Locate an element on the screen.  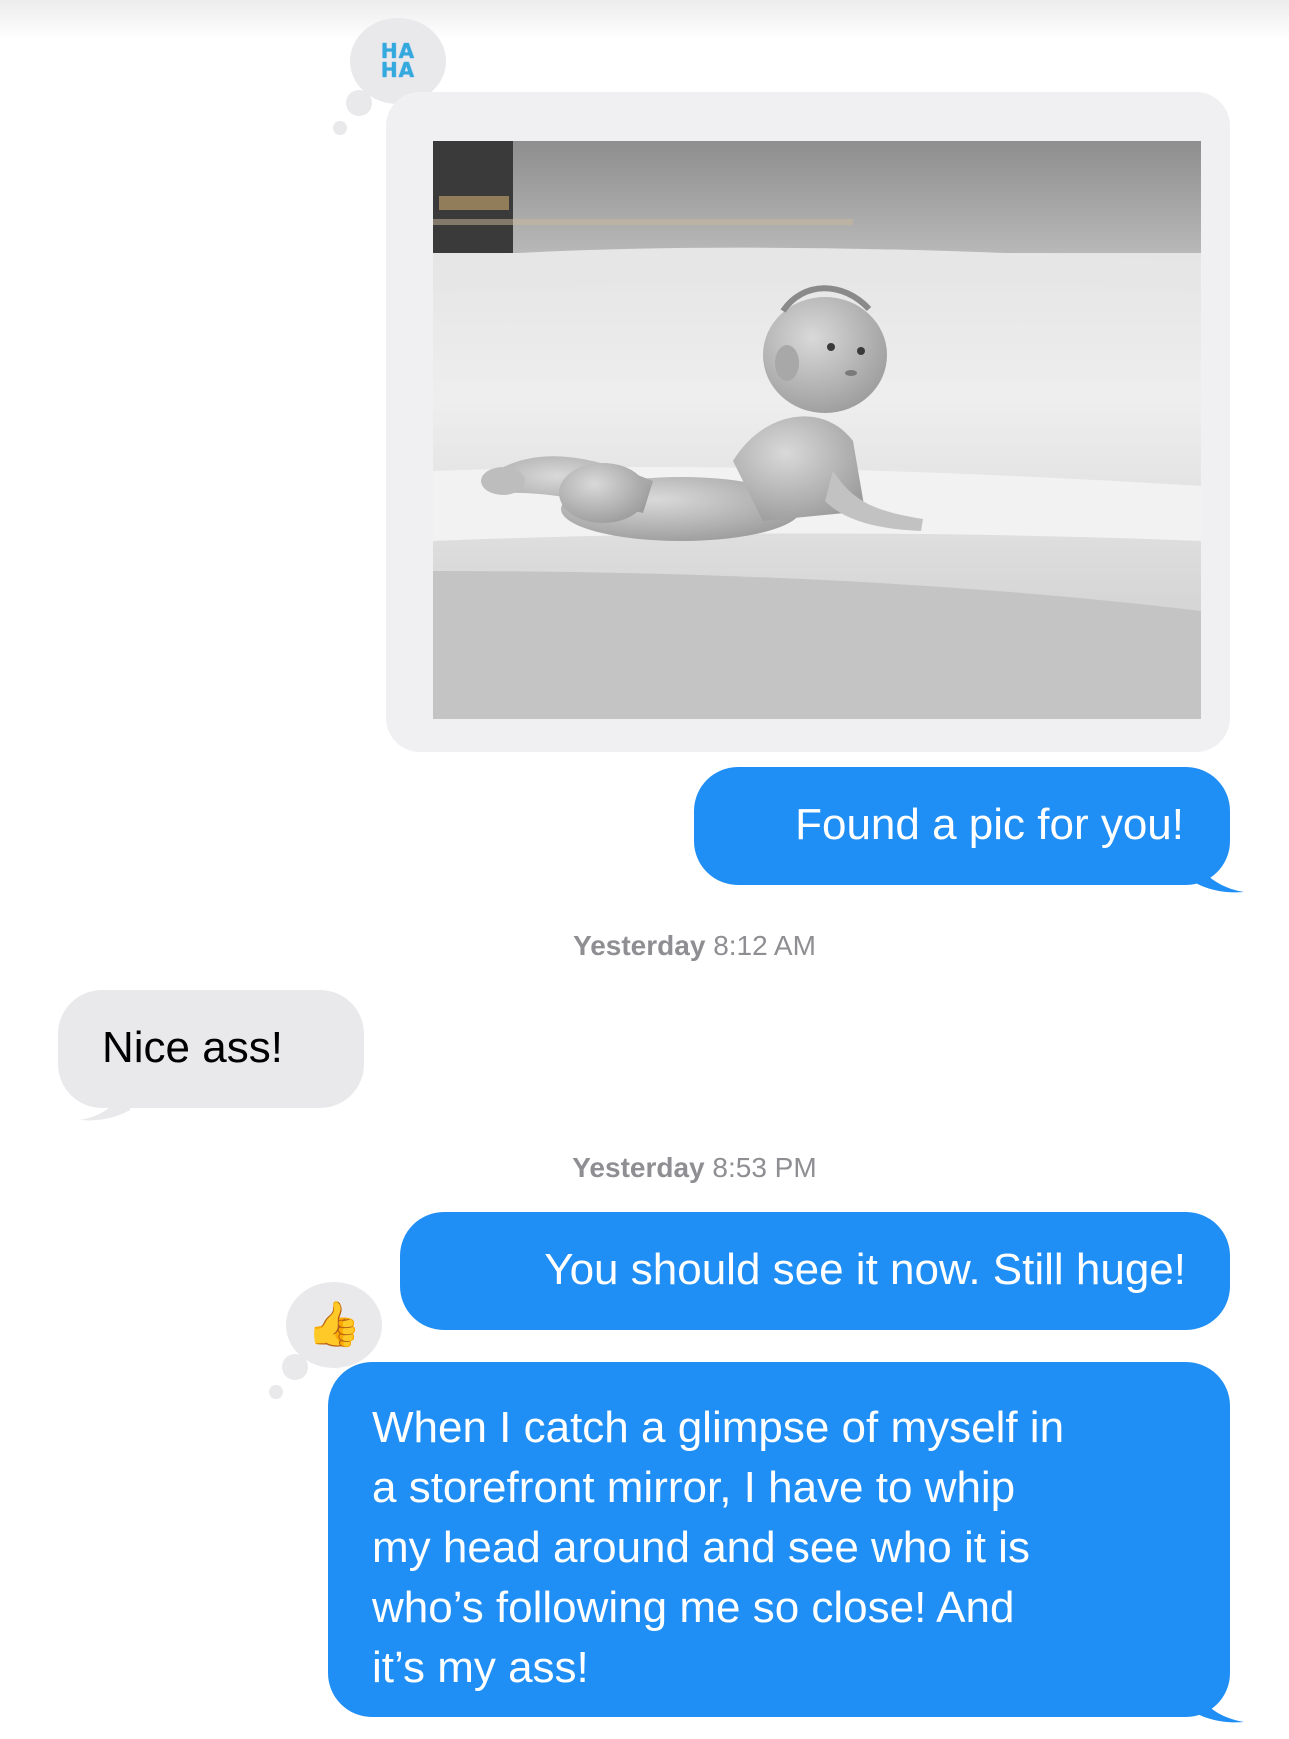
thumbs-up-icon: 👍 is located at coordinates (334, 1324).